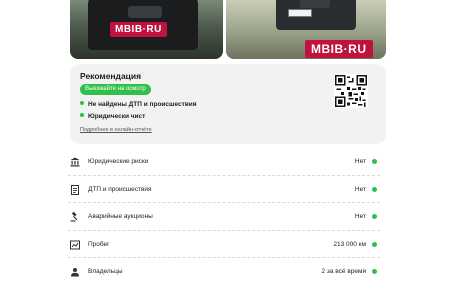  I want to click on recommendation-title: Рекомендация, so click(111, 76).